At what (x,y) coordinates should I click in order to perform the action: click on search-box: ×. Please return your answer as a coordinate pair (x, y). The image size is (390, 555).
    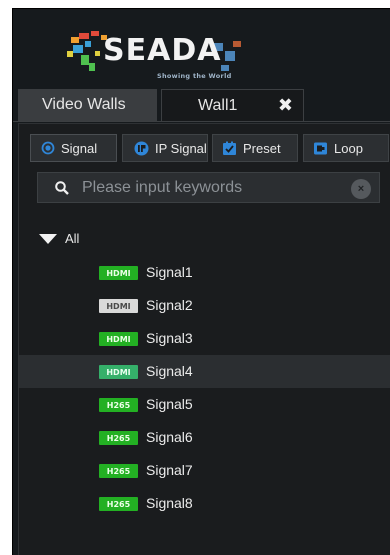
    Looking at the image, I should click on (208, 187).